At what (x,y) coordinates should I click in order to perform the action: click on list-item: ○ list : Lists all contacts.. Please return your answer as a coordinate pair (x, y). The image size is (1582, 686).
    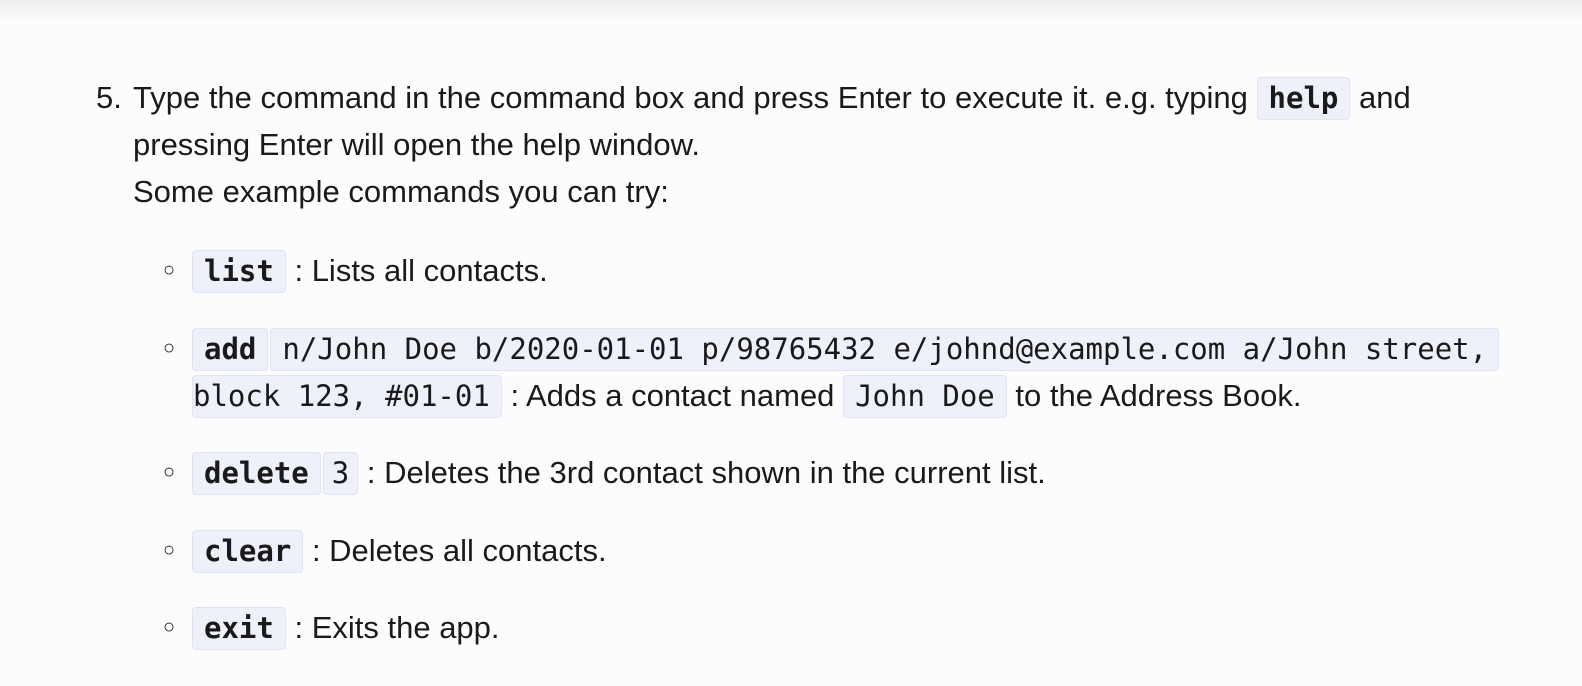
    Looking at the image, I should click on (355, 270).